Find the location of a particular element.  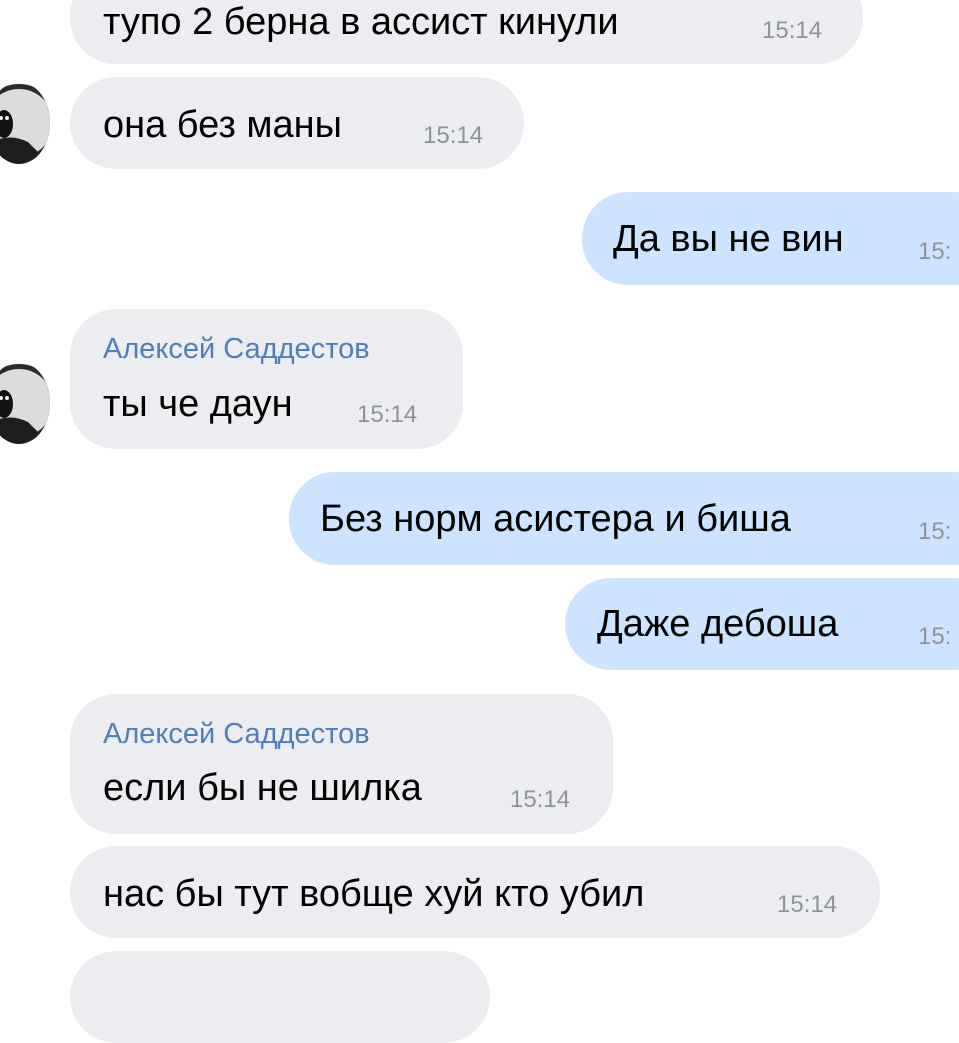

message-bubble-incoming: Алексей Саддестов ты че даун 15:14 is located at coordinates (266, 379).